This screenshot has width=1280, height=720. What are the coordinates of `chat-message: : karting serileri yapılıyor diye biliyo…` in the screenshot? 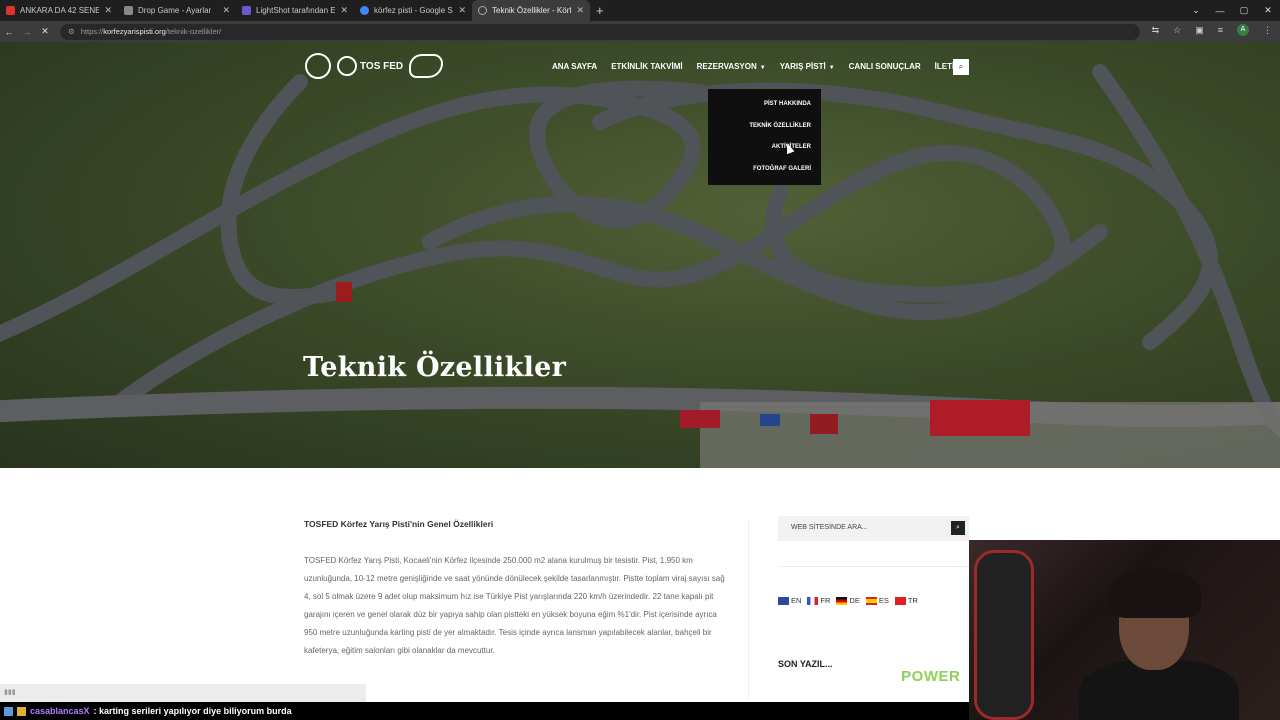 It's located at (192, 711).